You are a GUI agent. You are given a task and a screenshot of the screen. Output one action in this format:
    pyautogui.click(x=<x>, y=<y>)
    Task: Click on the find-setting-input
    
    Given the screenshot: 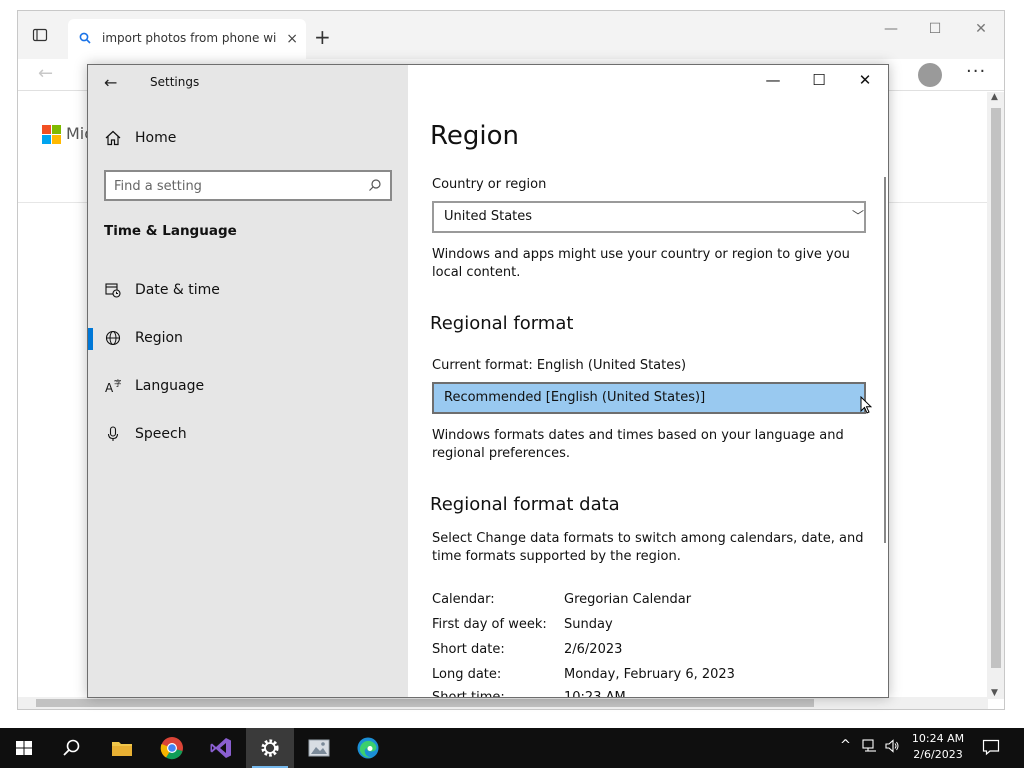 What is the action you would take?
    pyautogui.click(x=234, y=186)
    